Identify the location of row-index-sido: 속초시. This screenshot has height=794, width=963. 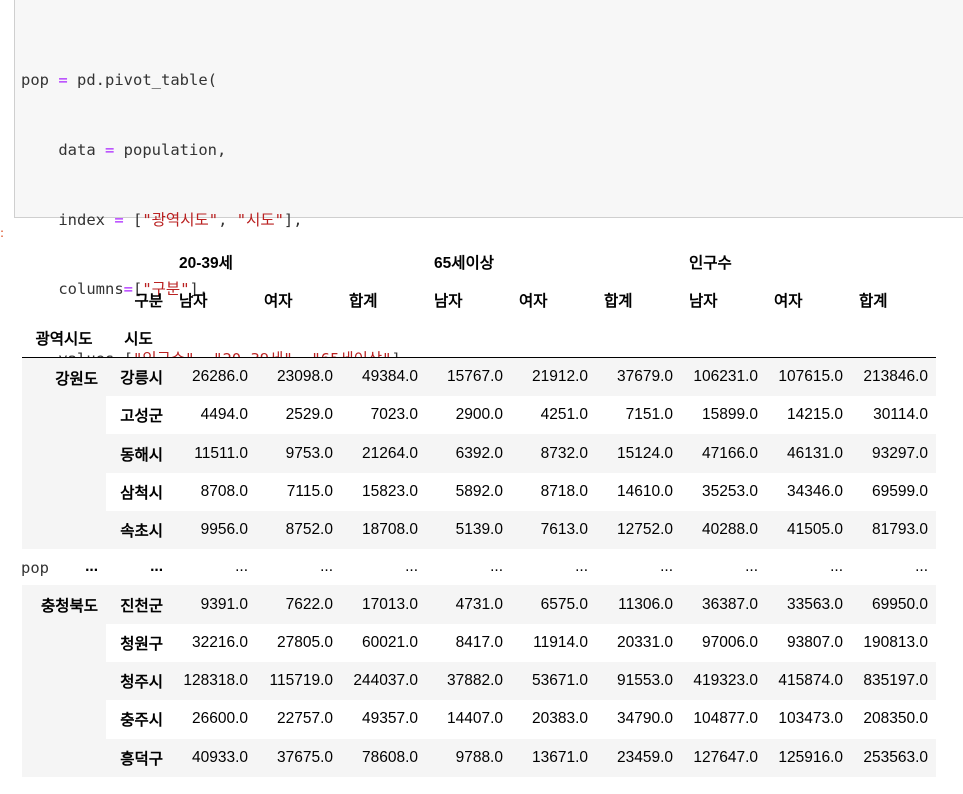
(141, 532).